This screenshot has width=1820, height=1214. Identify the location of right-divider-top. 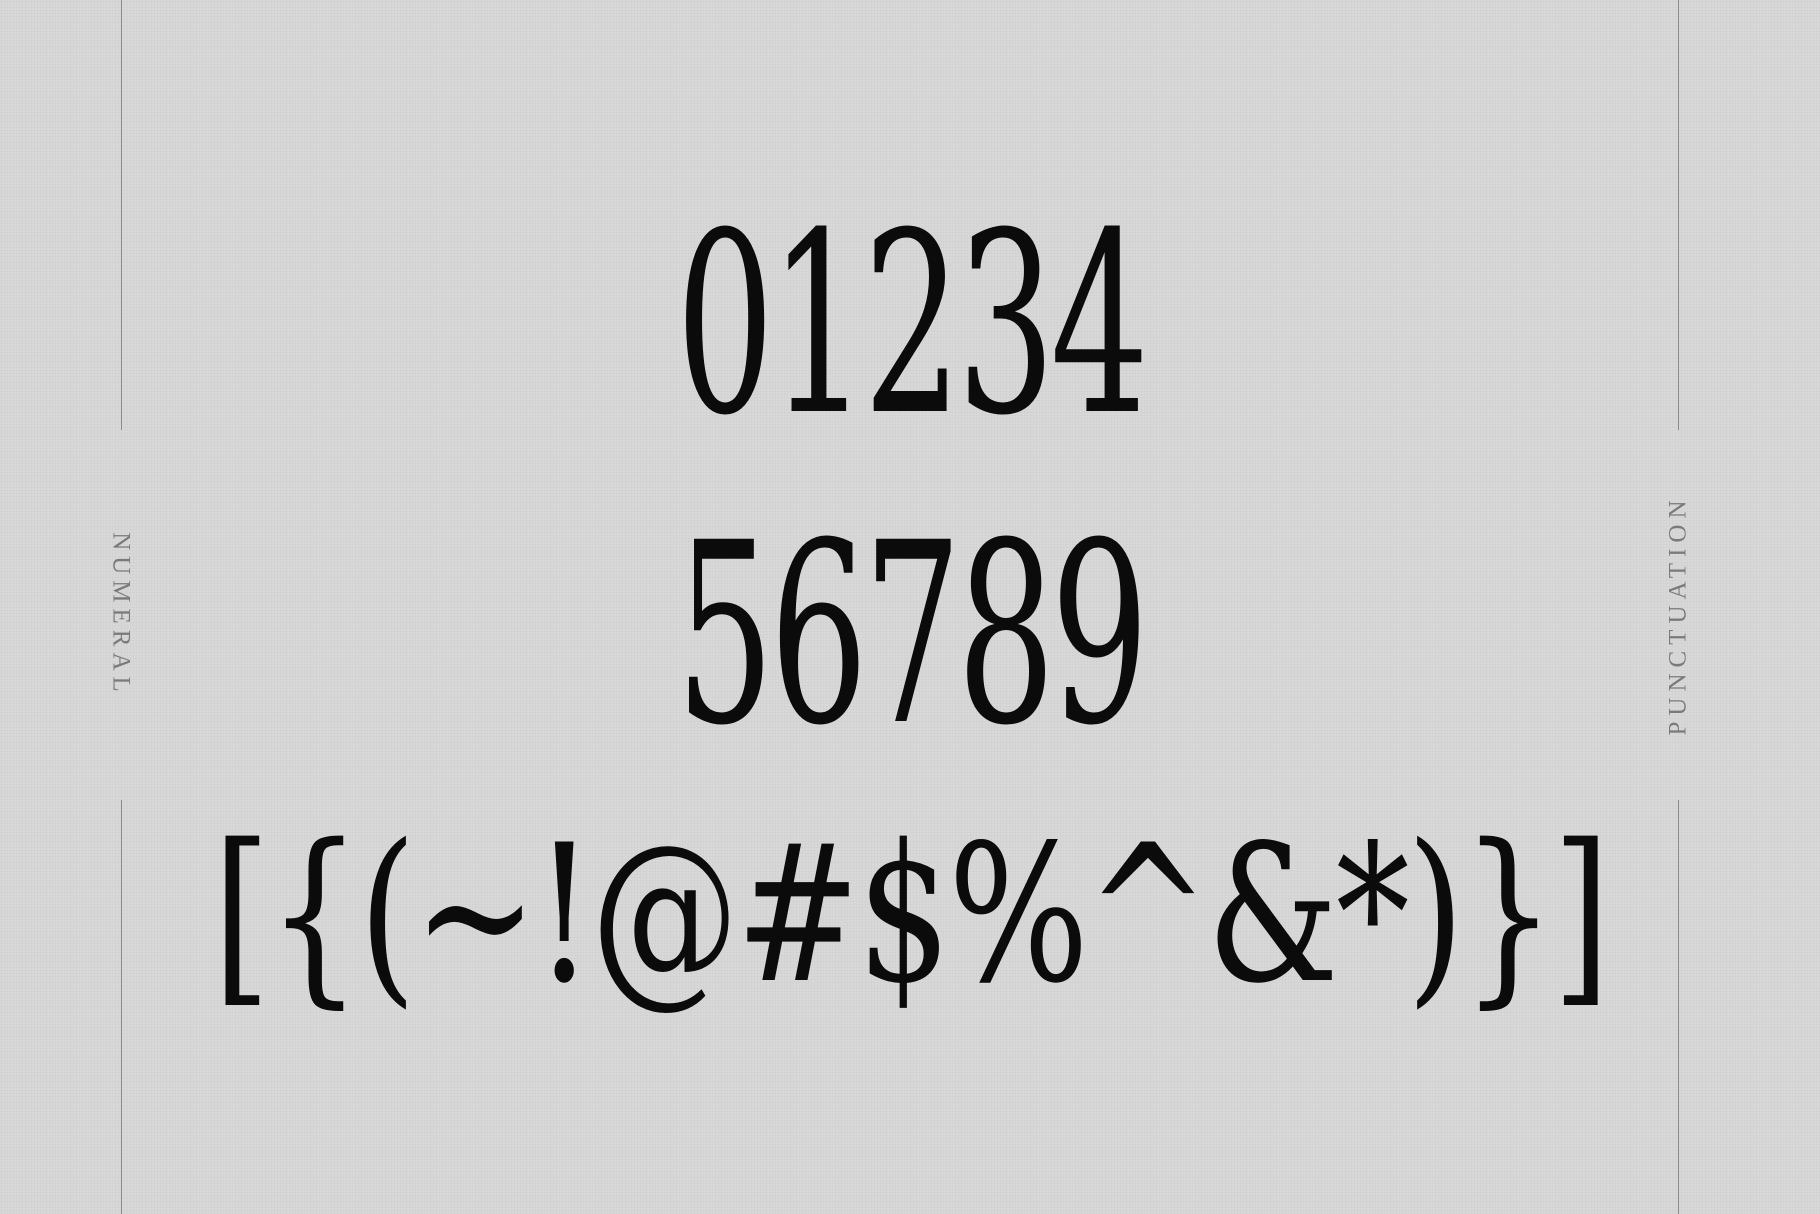
(1678, 215).